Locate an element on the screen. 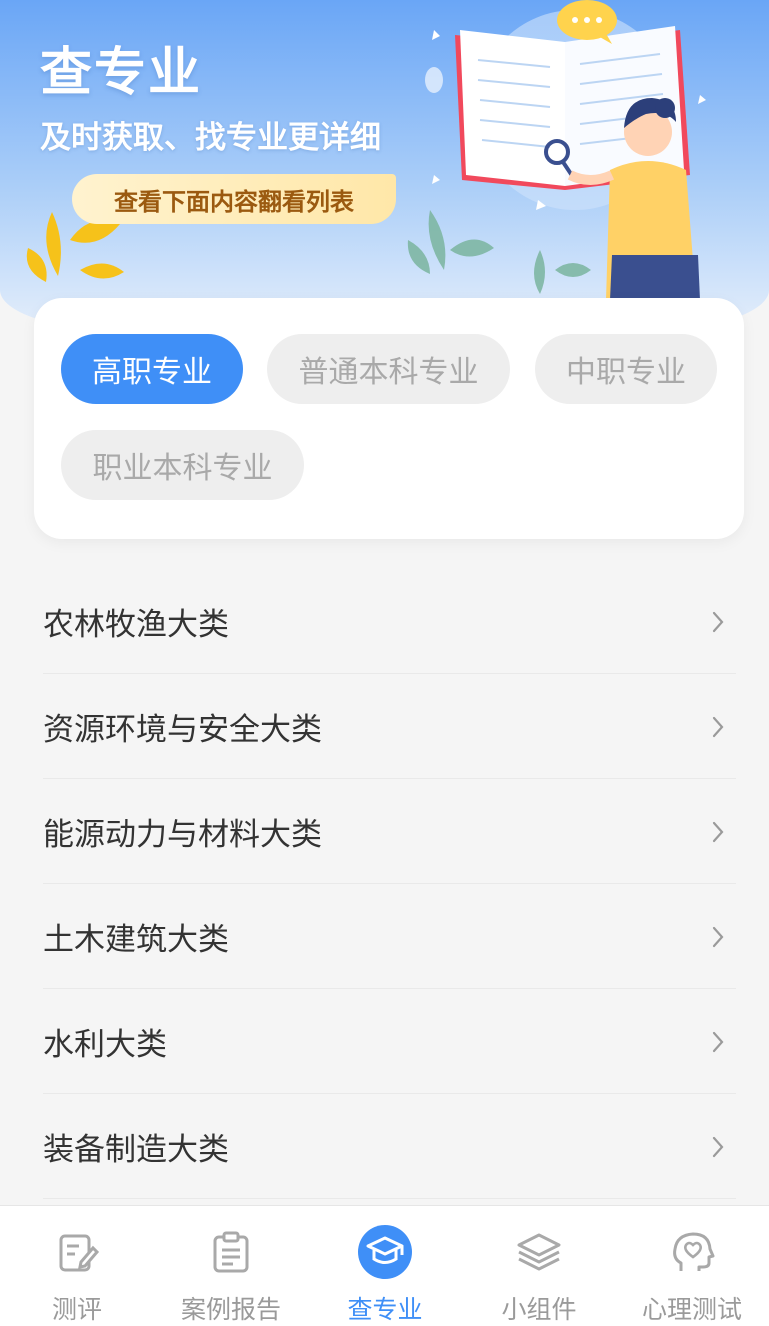 Image resolution: width=769 pixels, height=1326 pixels. filter-chip-secondary-vocational: 中职专业 is located at coordinates (626, 369).